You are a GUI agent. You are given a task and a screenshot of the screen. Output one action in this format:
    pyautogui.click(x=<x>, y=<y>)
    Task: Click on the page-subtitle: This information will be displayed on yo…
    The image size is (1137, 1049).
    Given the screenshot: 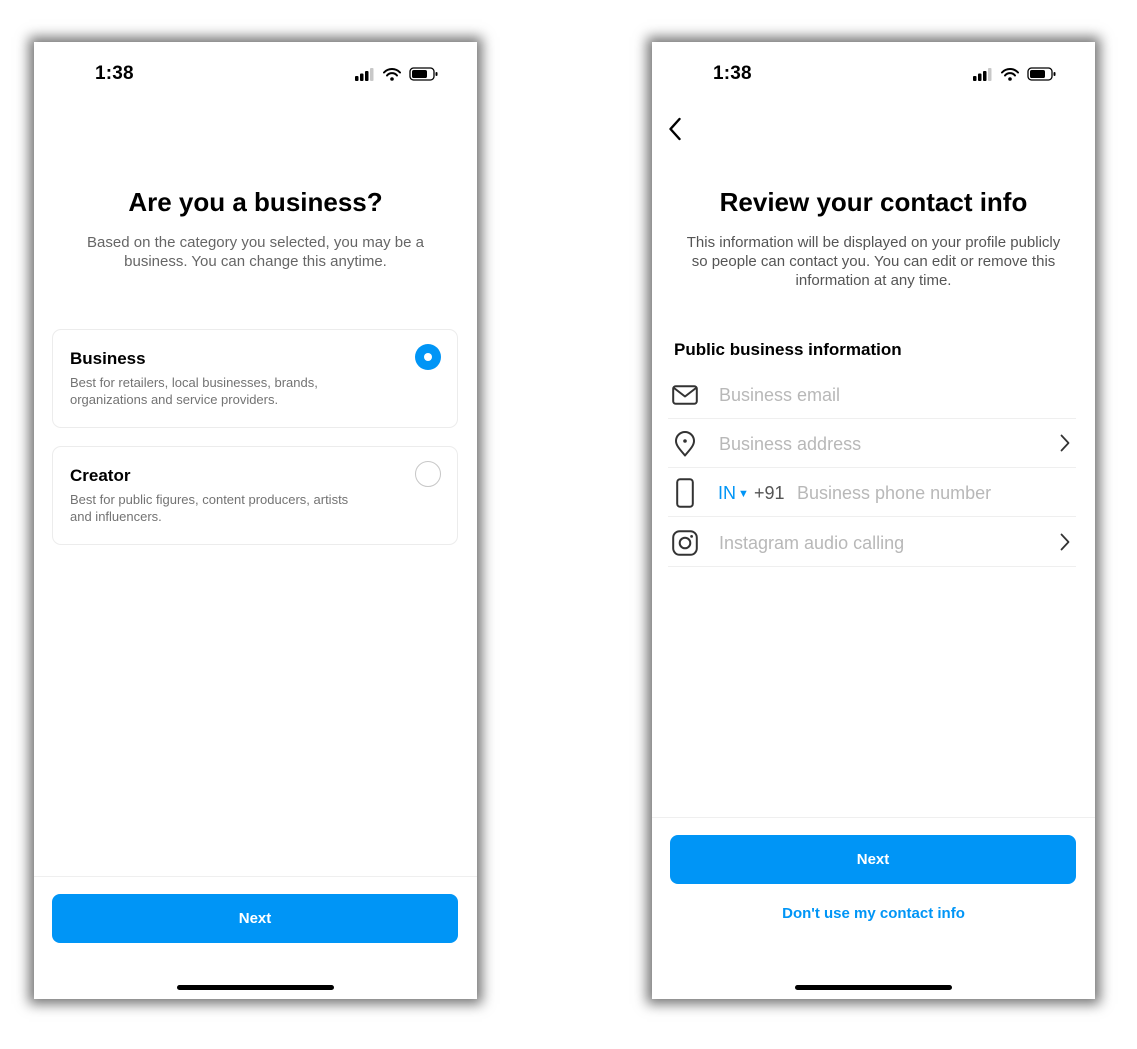 What is the action you would take?
    pyautogui.click(x=873, y=261)
    